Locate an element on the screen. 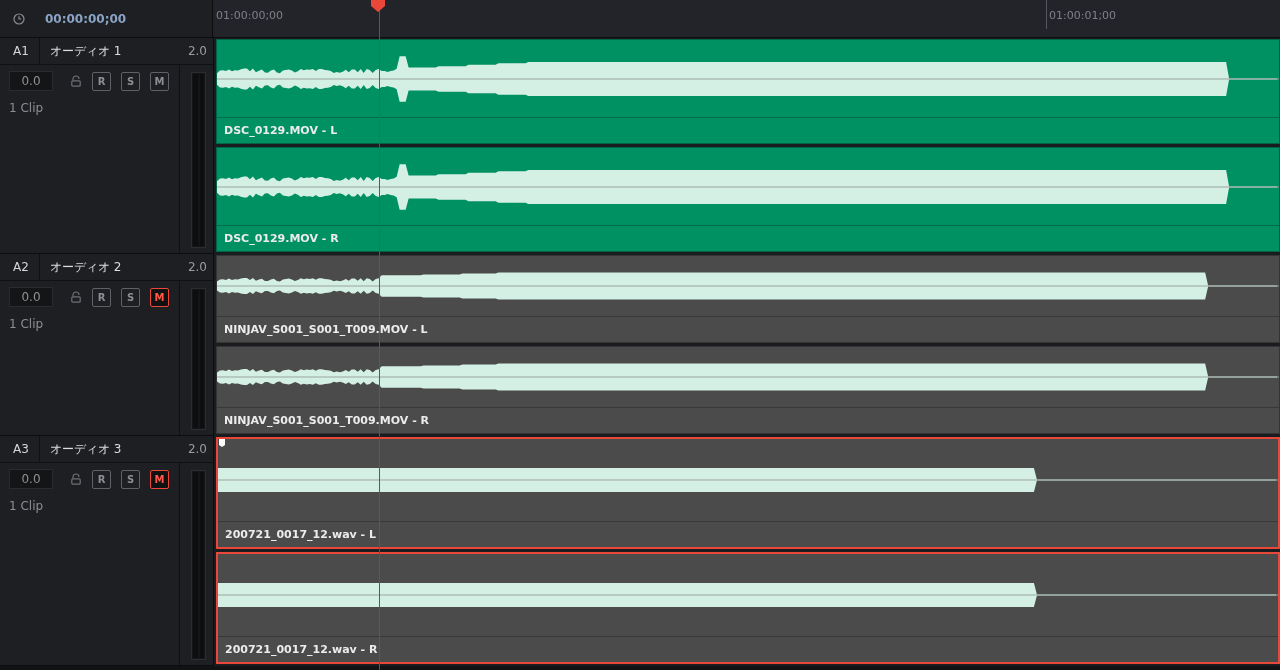 The height and width of the screenshot is (670, 1280). ruler-timecode: 01:00:01;00 is located at coordinates (1081, 14).